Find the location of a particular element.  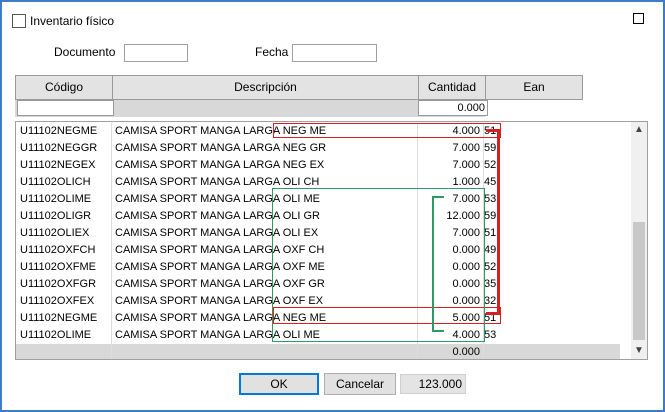

ean-cell: 35 is located at coordinates (490, 284).